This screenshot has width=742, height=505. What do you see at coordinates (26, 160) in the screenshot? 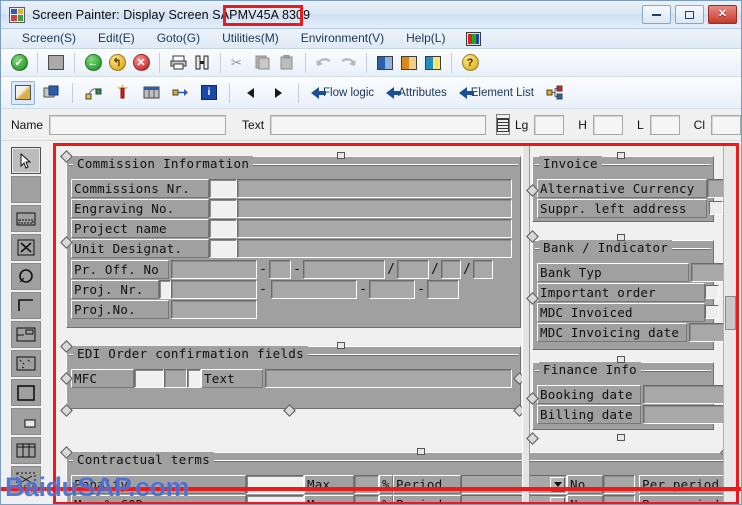
I see `pointer-tool` at bounding box center [26, 160].